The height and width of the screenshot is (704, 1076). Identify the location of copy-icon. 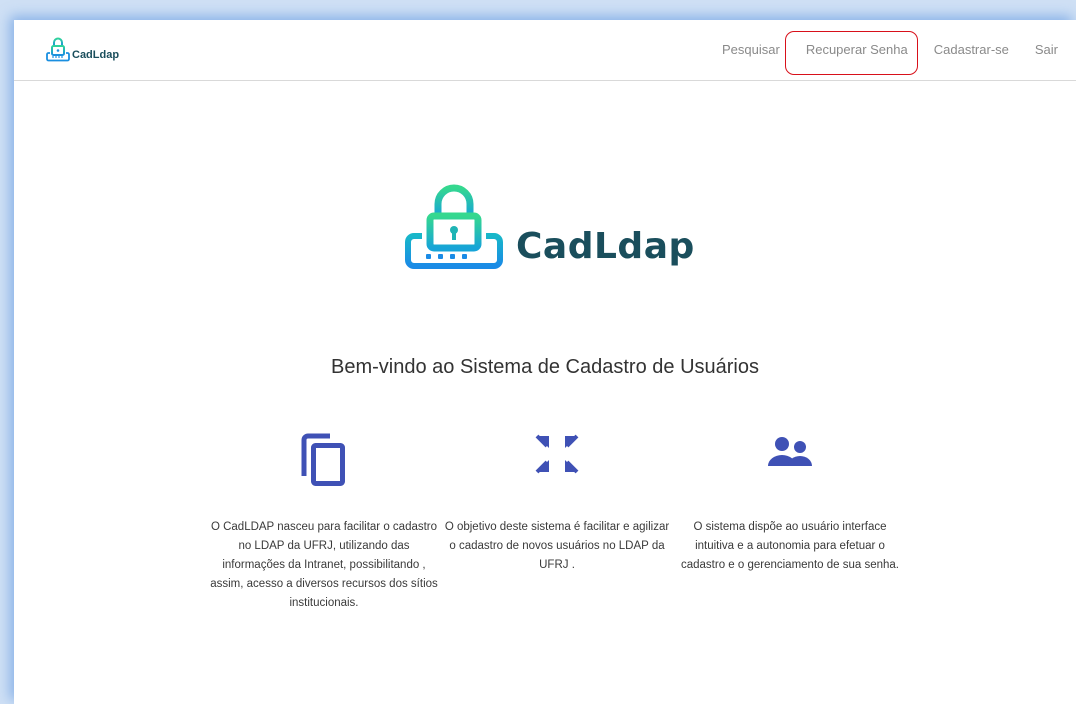
(323, 459).